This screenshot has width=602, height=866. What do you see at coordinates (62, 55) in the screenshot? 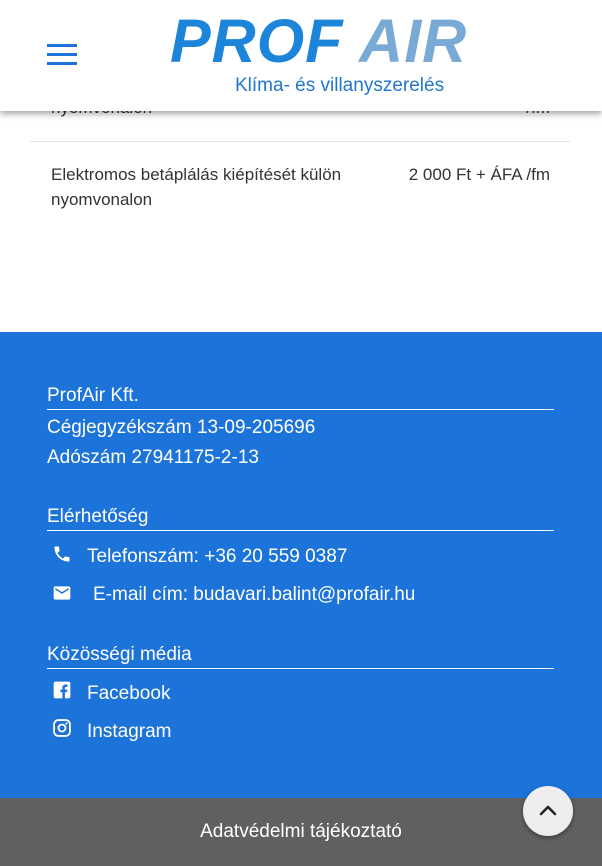
I see `hamburger-menu-icon` at bounding box center [62, 55].